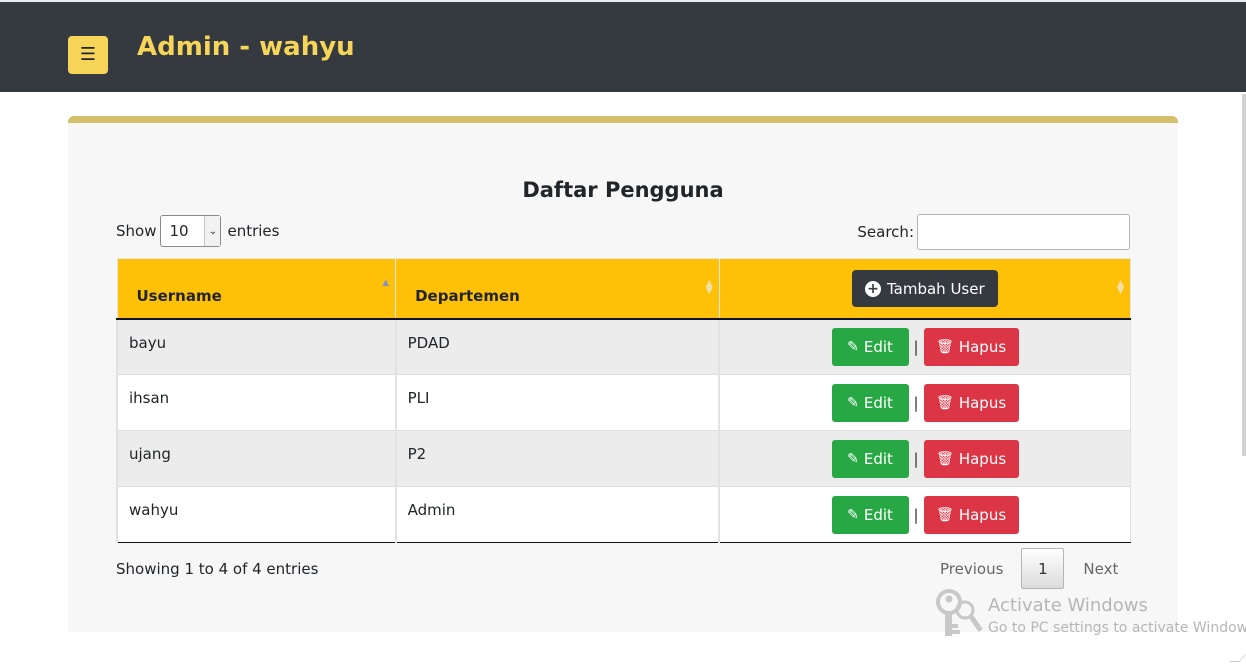  I want to click on cell-departemen: PDAD, so click(557, 346).